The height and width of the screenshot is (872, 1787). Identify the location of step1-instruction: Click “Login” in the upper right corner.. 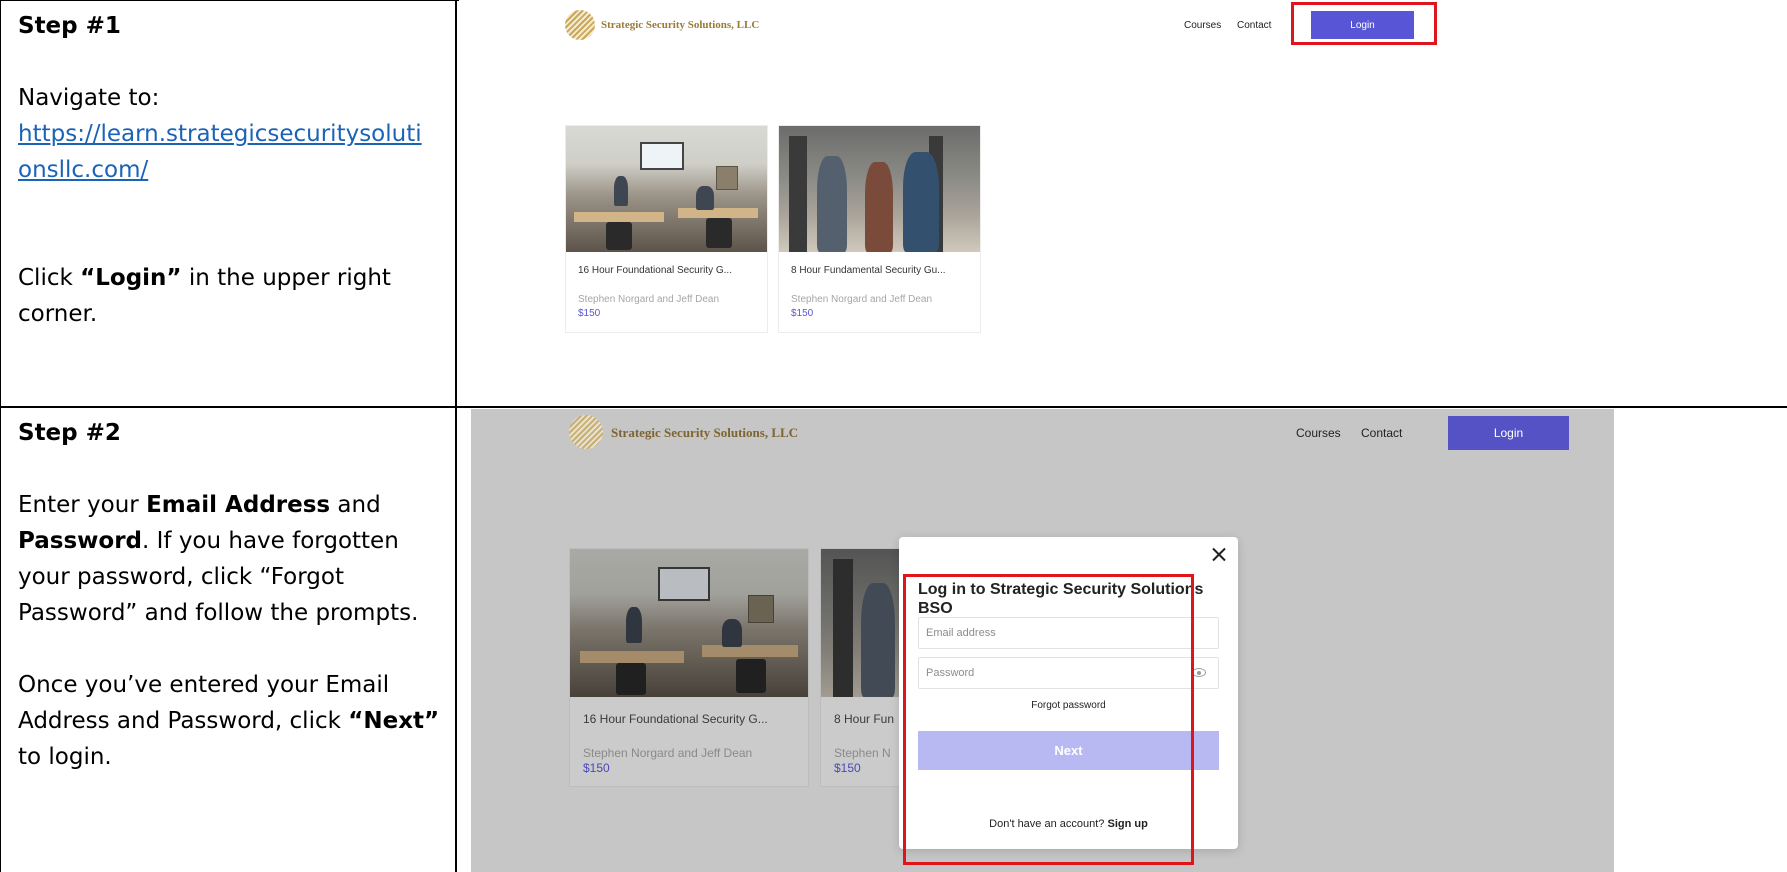
(204, 296).